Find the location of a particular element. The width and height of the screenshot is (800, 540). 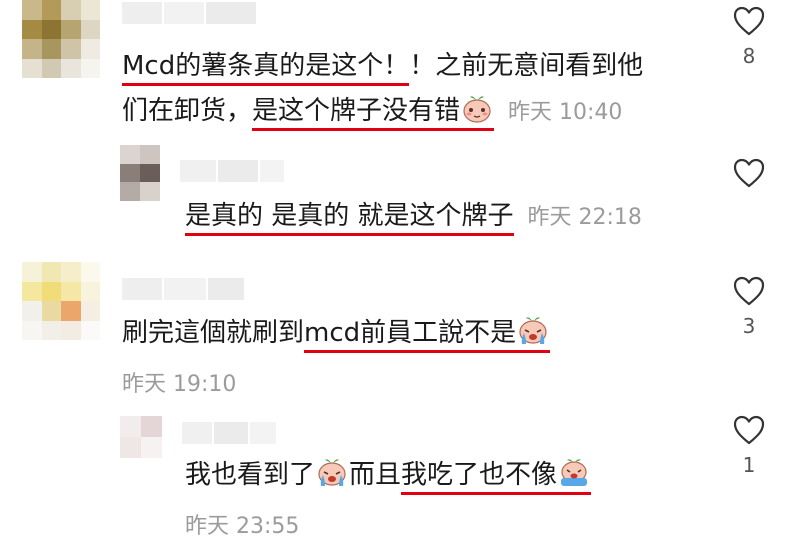

highlighted-text-part: 我吃了也不像 is located at coordinates (479, 475).